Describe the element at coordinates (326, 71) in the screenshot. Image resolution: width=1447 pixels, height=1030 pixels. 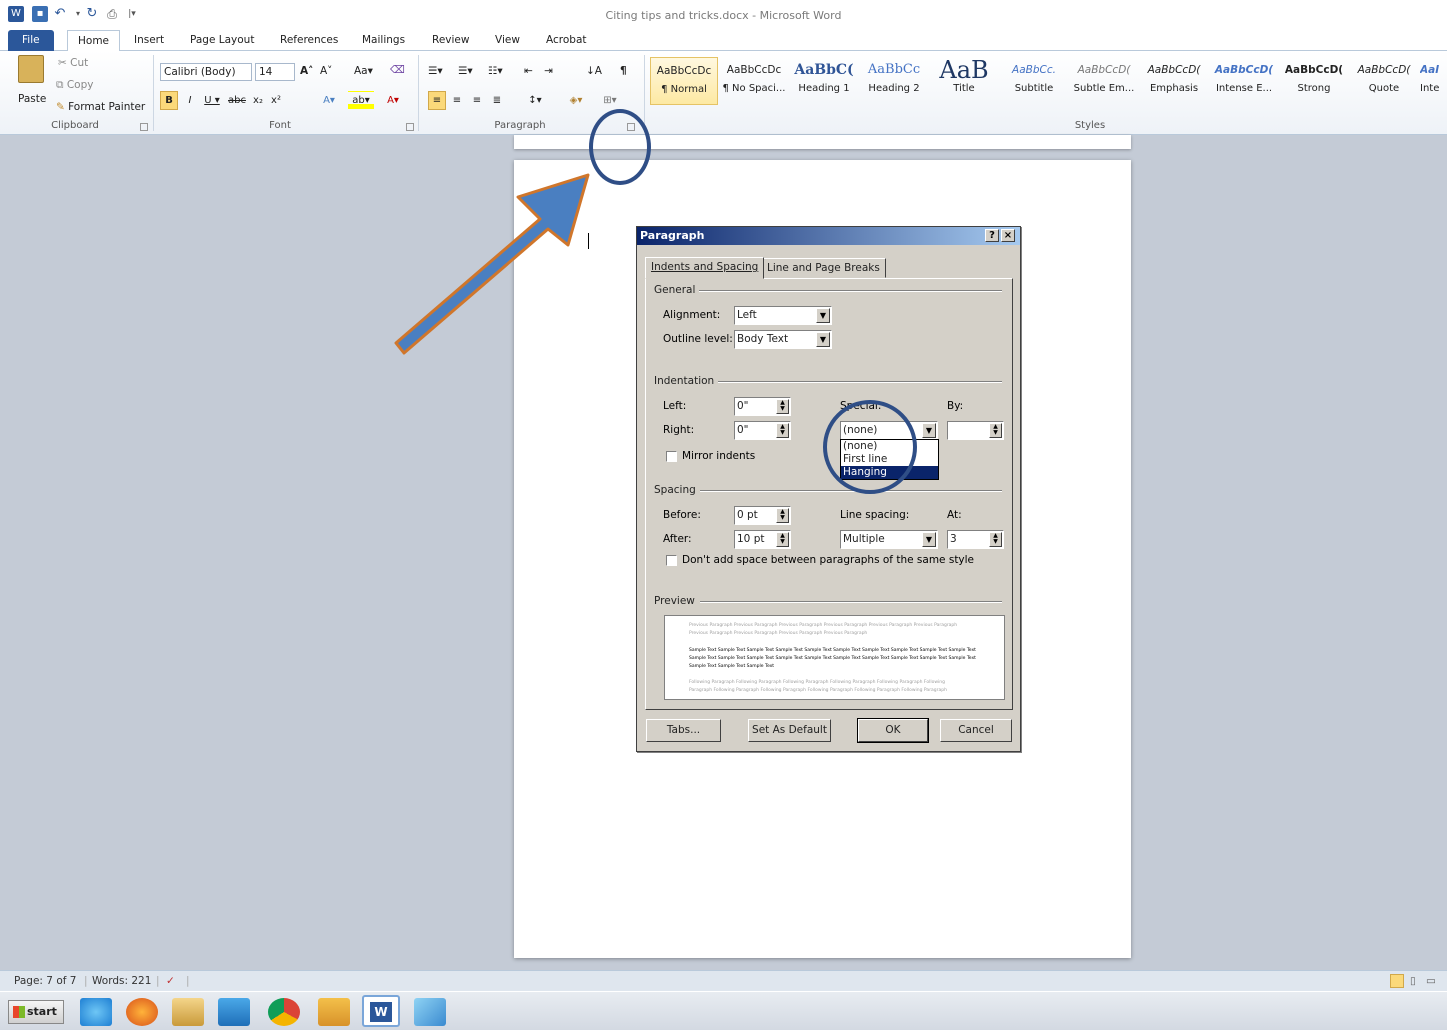
I see `shrink-font-icon: A˅` at that location.